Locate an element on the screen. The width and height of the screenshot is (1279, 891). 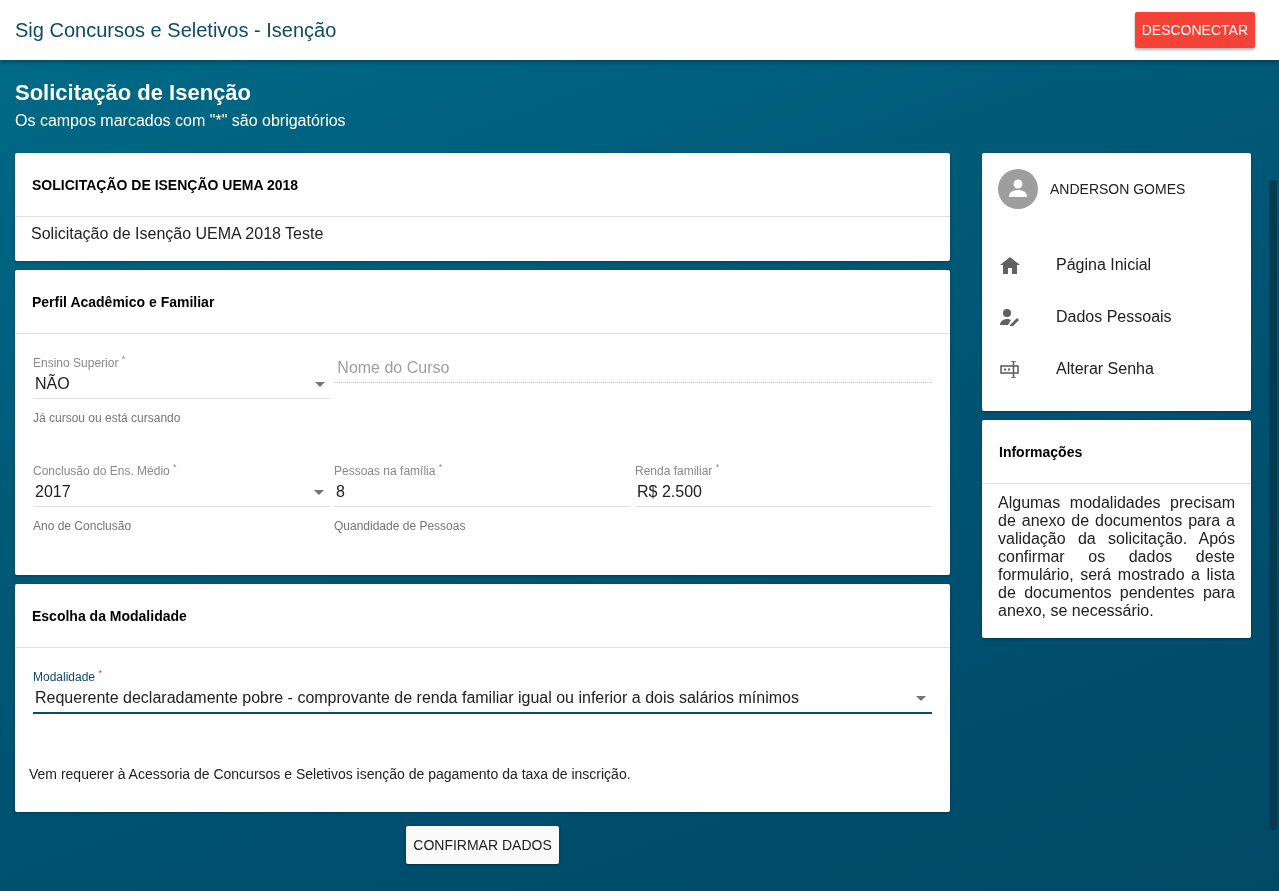
page-subtitle: Os campos marcados com "*" são obrigatórios is located at coordinates (181, 121).